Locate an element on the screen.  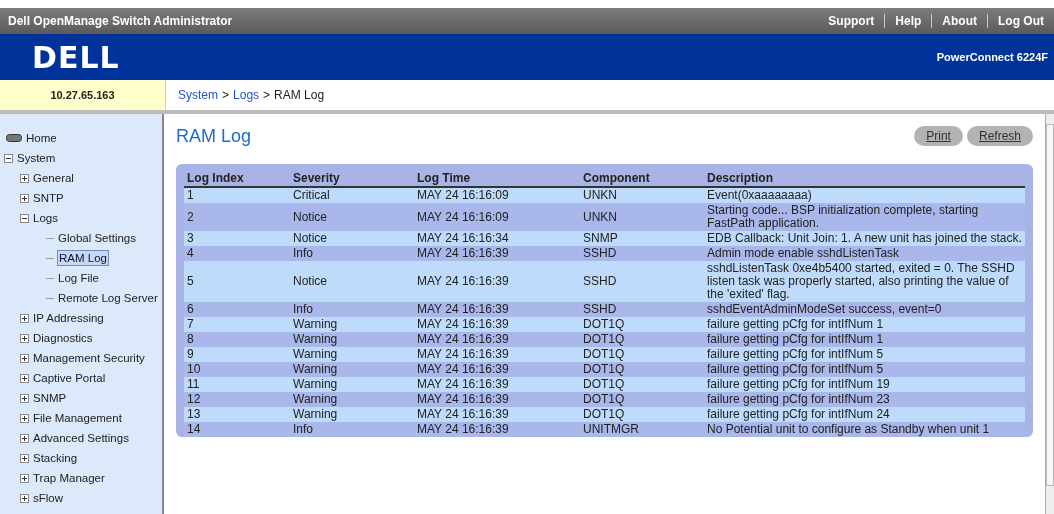
table-cell: sshdEventAdminModeSet success, event=0 is located at coordinates (864, 309).